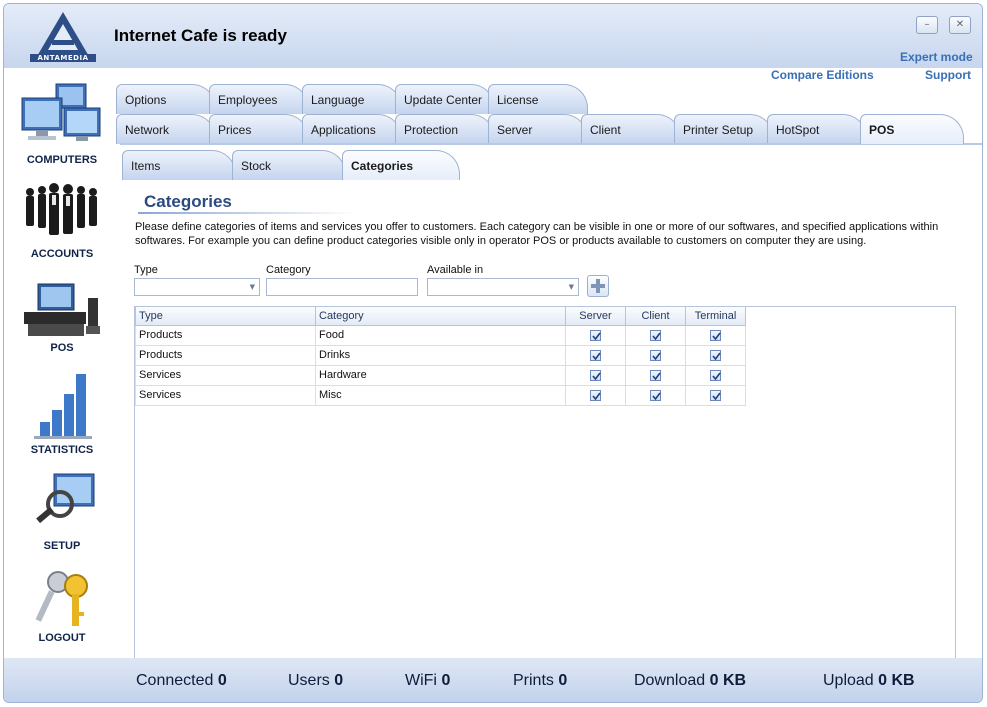  What do you see at coordinates (563, 680) in the screenshot?
I see `status-prints-value: 0` at bounding box center [563, 680].